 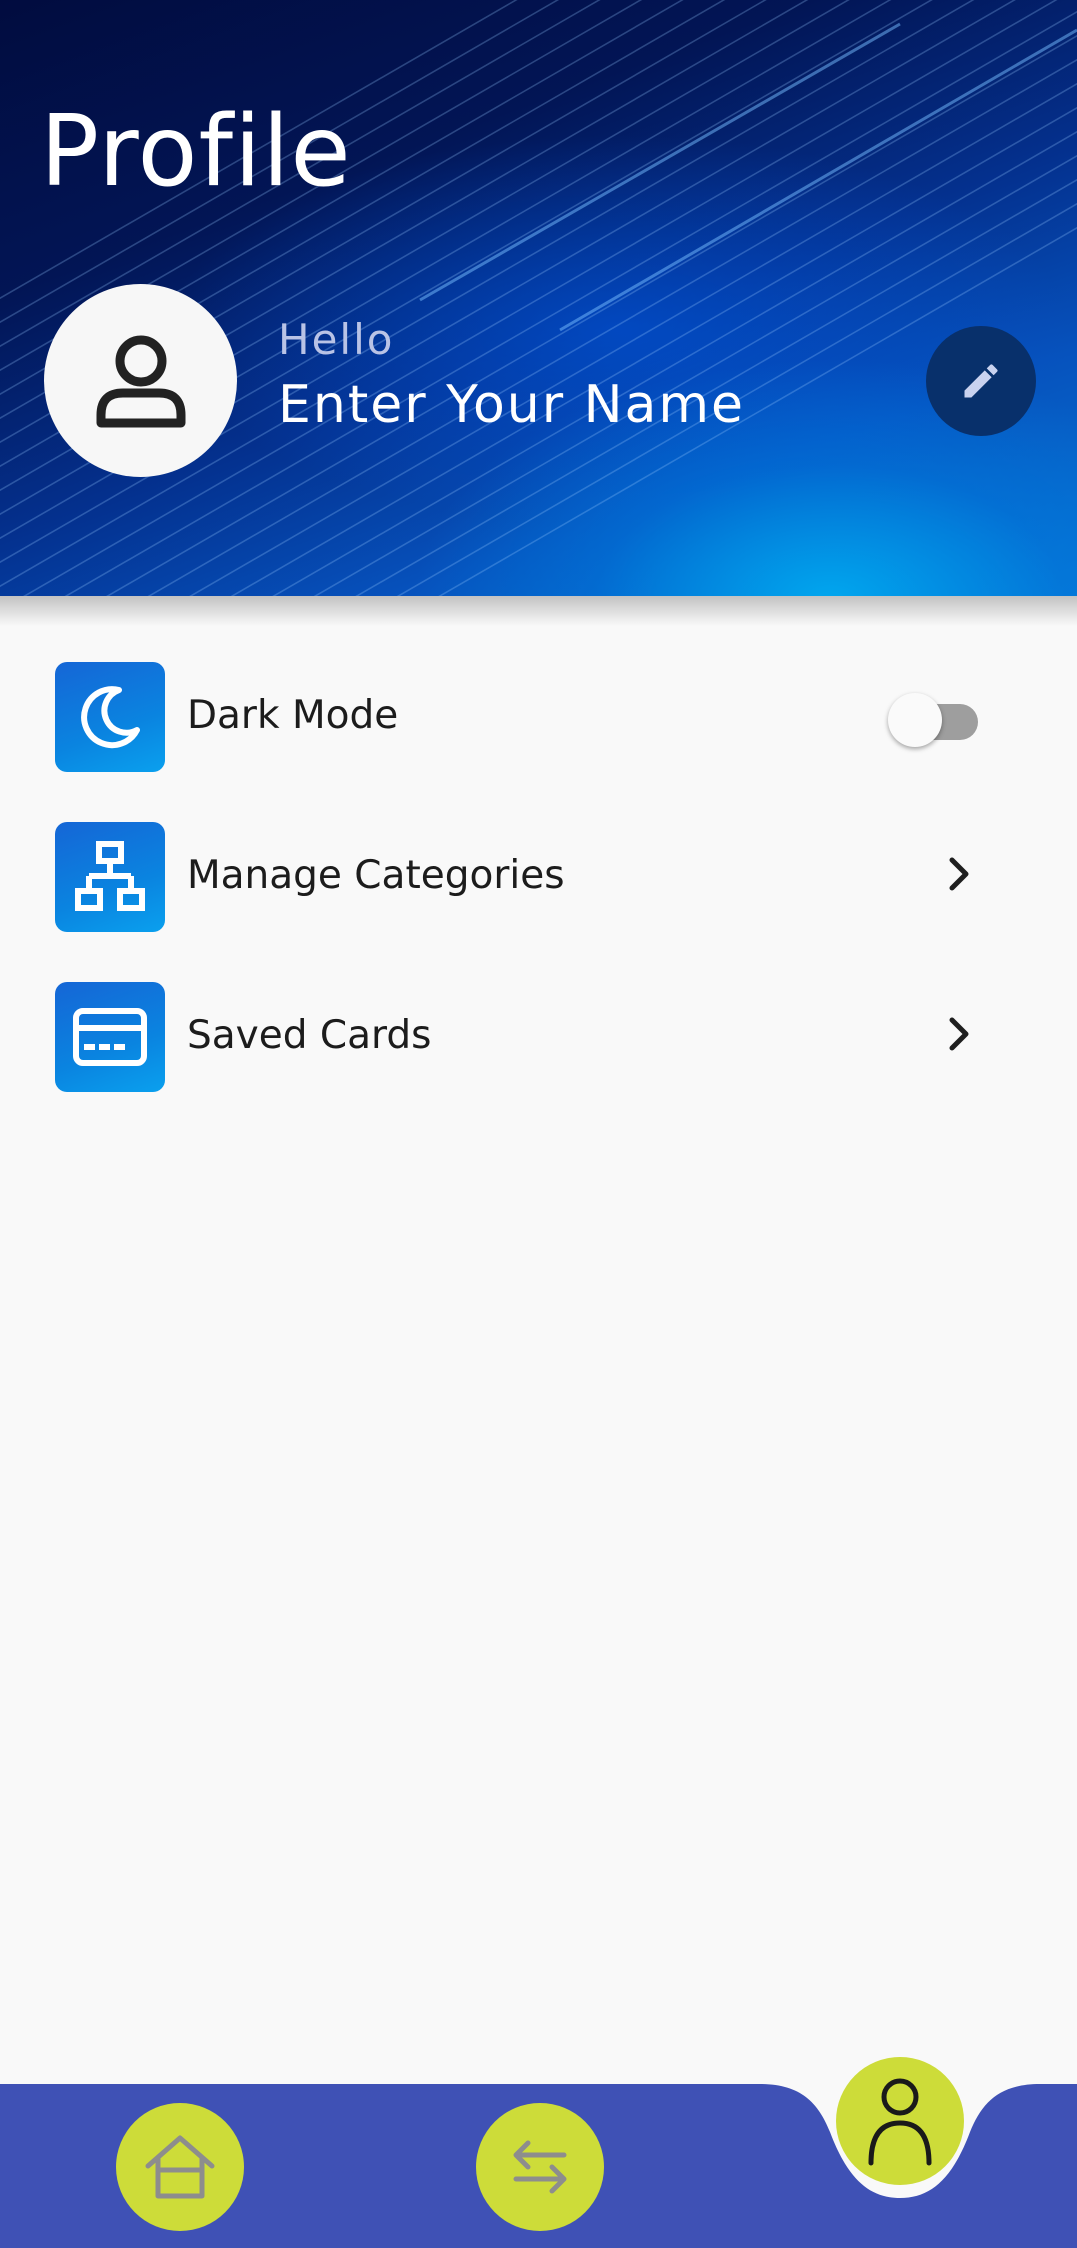 I want to click on nav-transactions-button, so click(x=540, y=2167).